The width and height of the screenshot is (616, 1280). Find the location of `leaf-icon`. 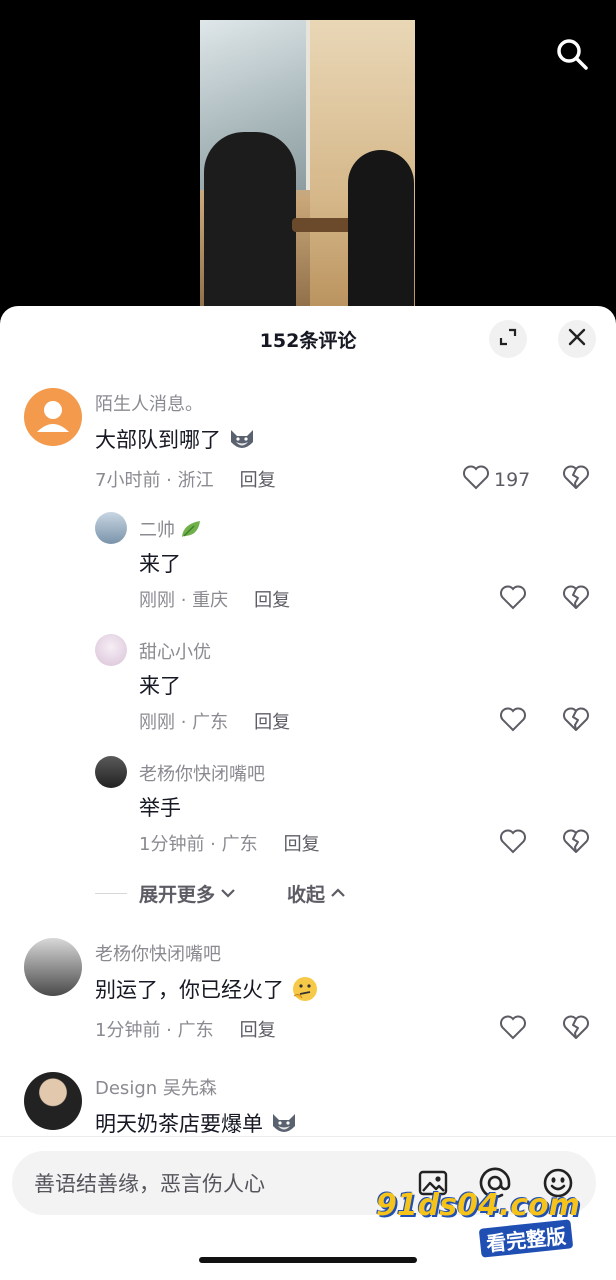

leaf-icon is located at coordinates (191, 529).